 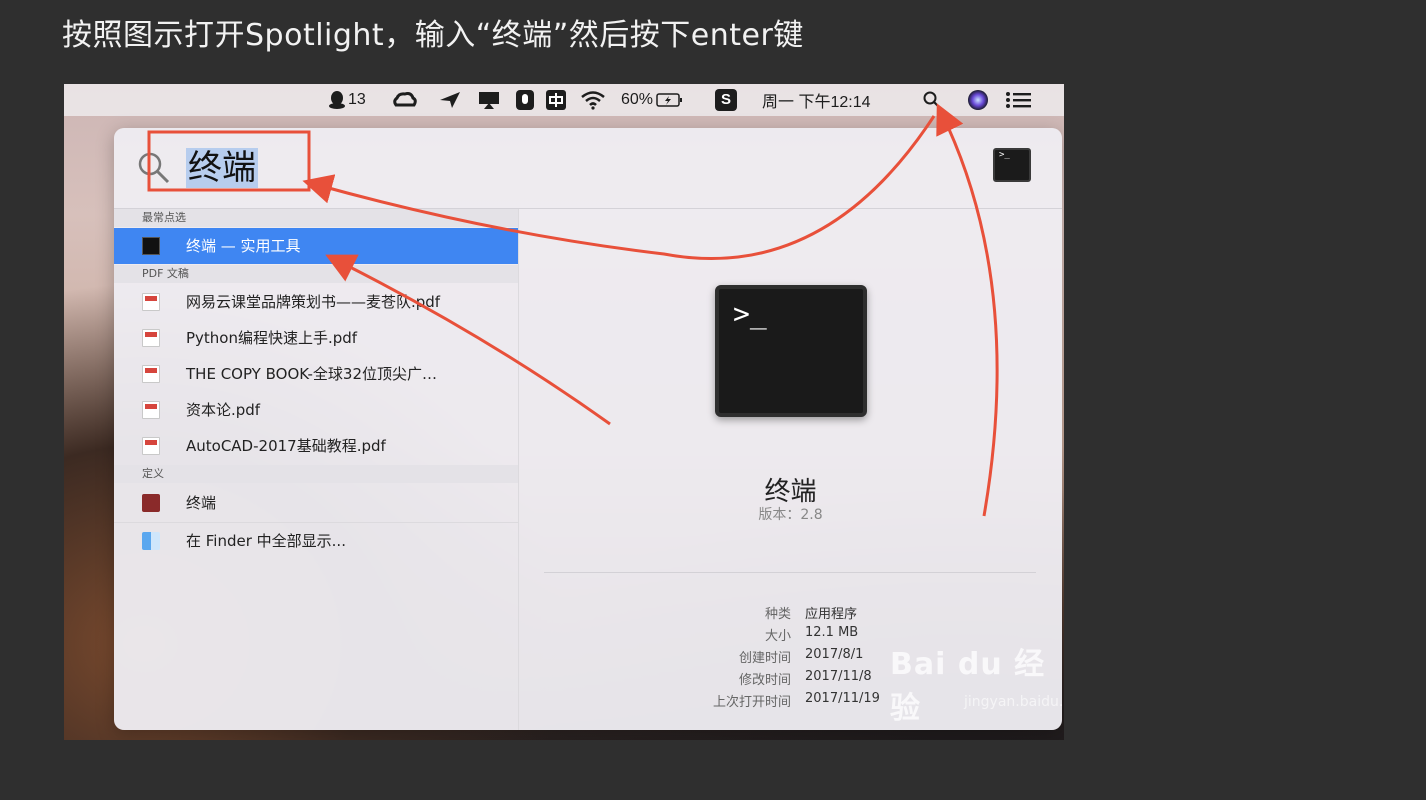 What do you see at coordinates (468, 340) in the screenshot?
I see `arrow-to-terminal-result` at bounding box center [468, 340].